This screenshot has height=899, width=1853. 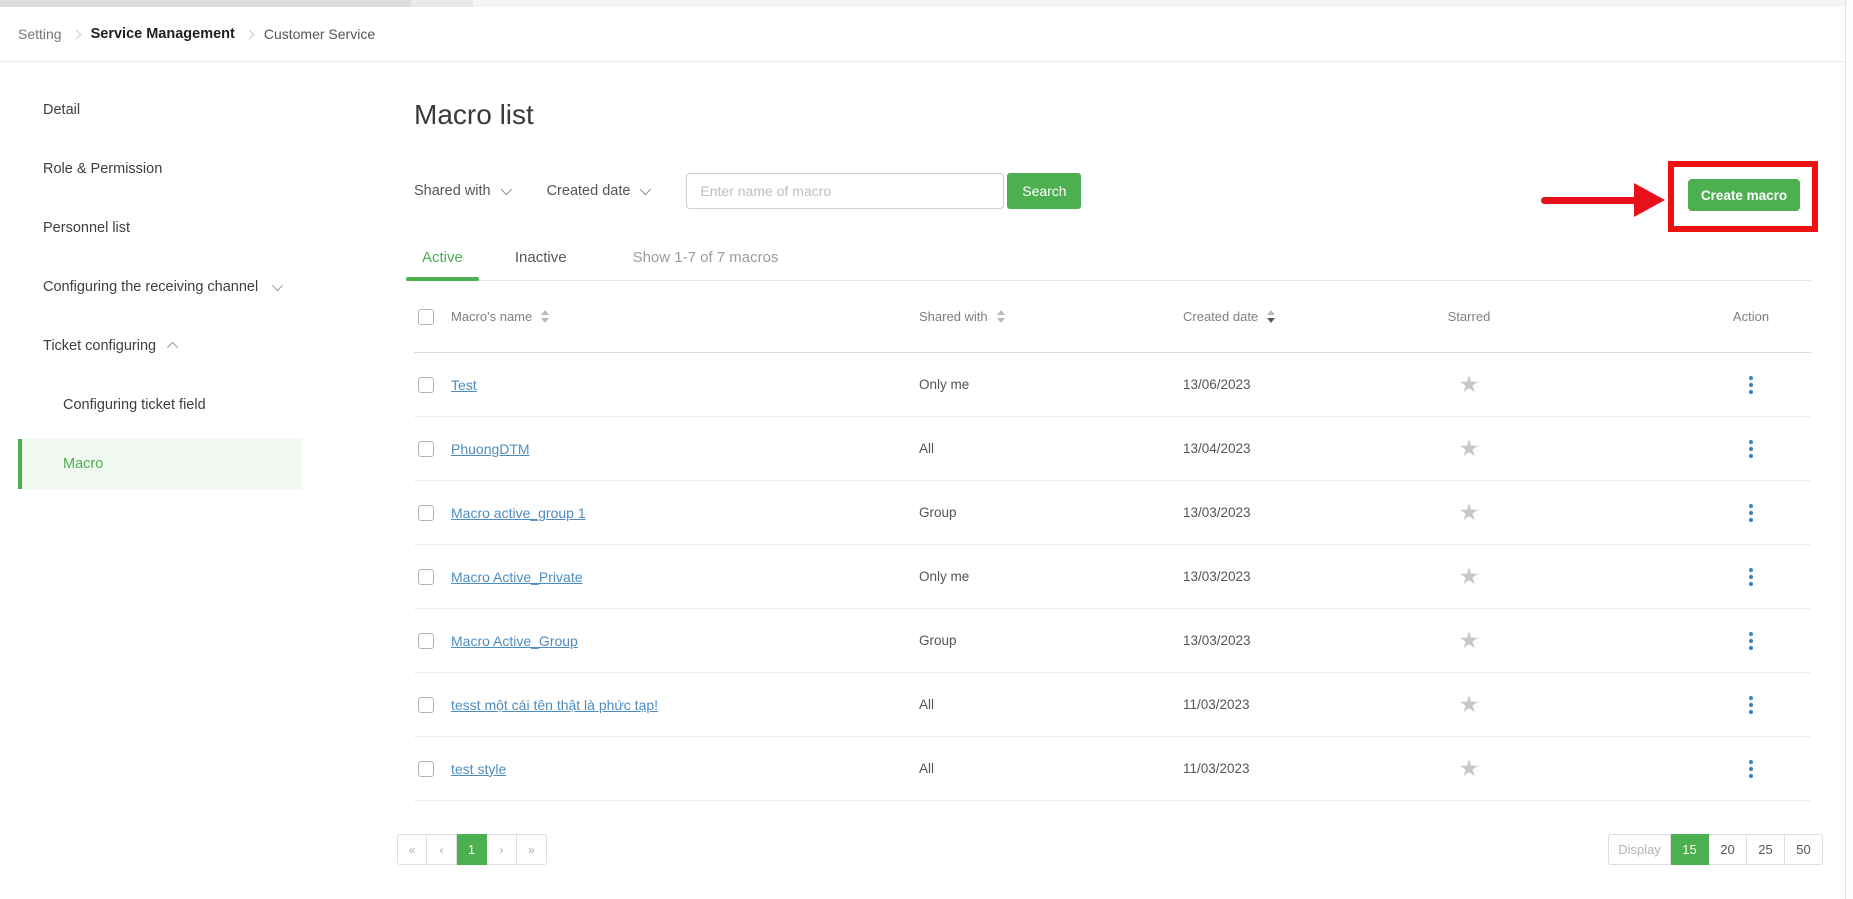 I want to click on page-size-option-25: 25, so click(x=1766, y=849).